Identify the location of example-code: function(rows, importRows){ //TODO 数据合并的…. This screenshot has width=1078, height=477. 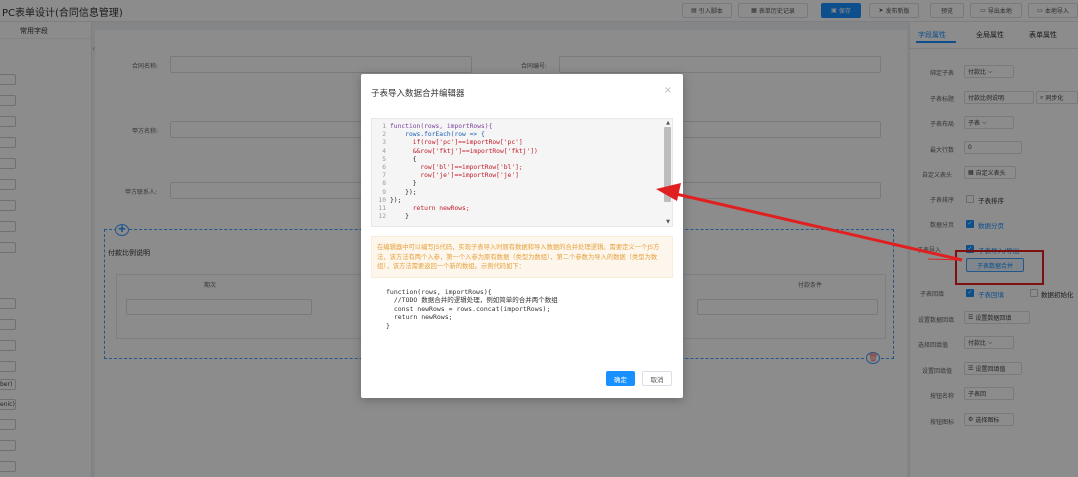
(472, 309).